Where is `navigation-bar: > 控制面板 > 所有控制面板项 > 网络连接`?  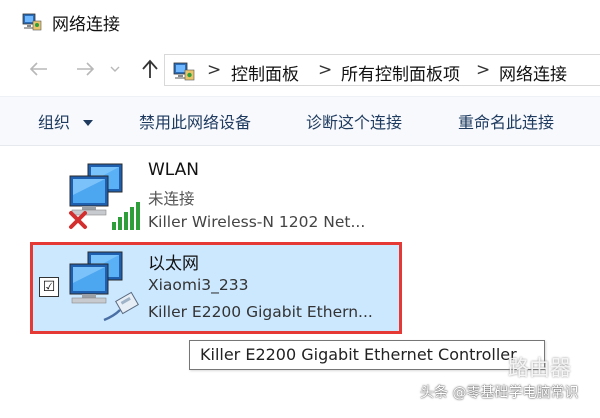
navigation-bar: > 控制面板 > 所有控制面板项 > 网络连接 is located at coordinates (300, 70).